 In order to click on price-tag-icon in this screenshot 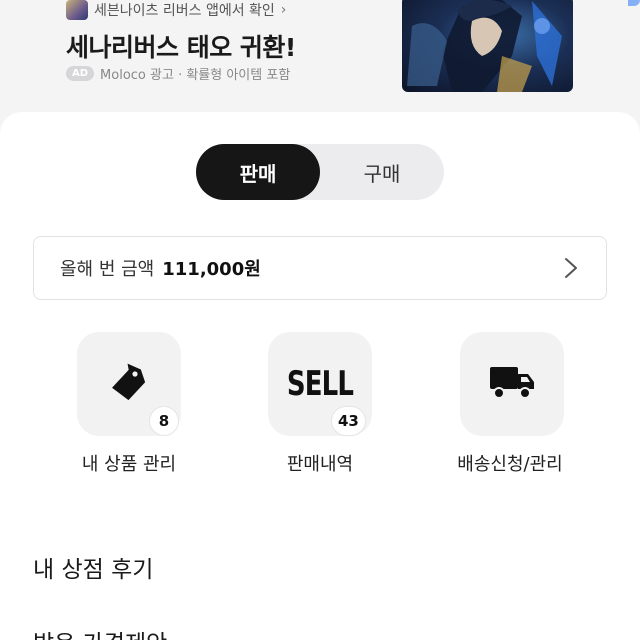, I will do `click(129, 384)`.